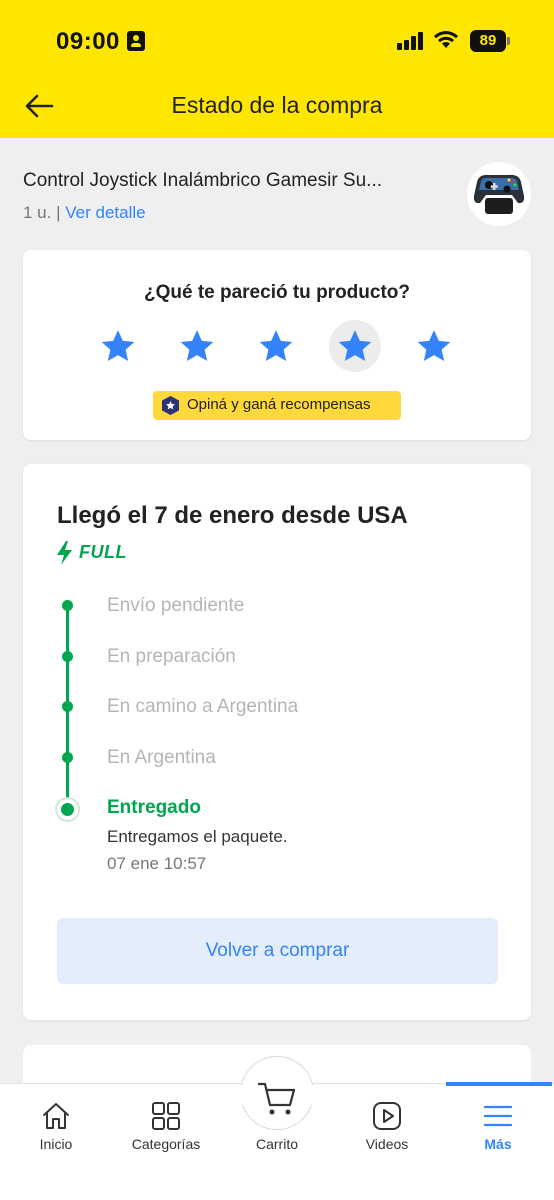 This screenshot has width=554, height=1200. Describe the element at coordinates (157, 863) in the screenshot. I see `delivered-timestamp: 07 ene 10:57` at that location.